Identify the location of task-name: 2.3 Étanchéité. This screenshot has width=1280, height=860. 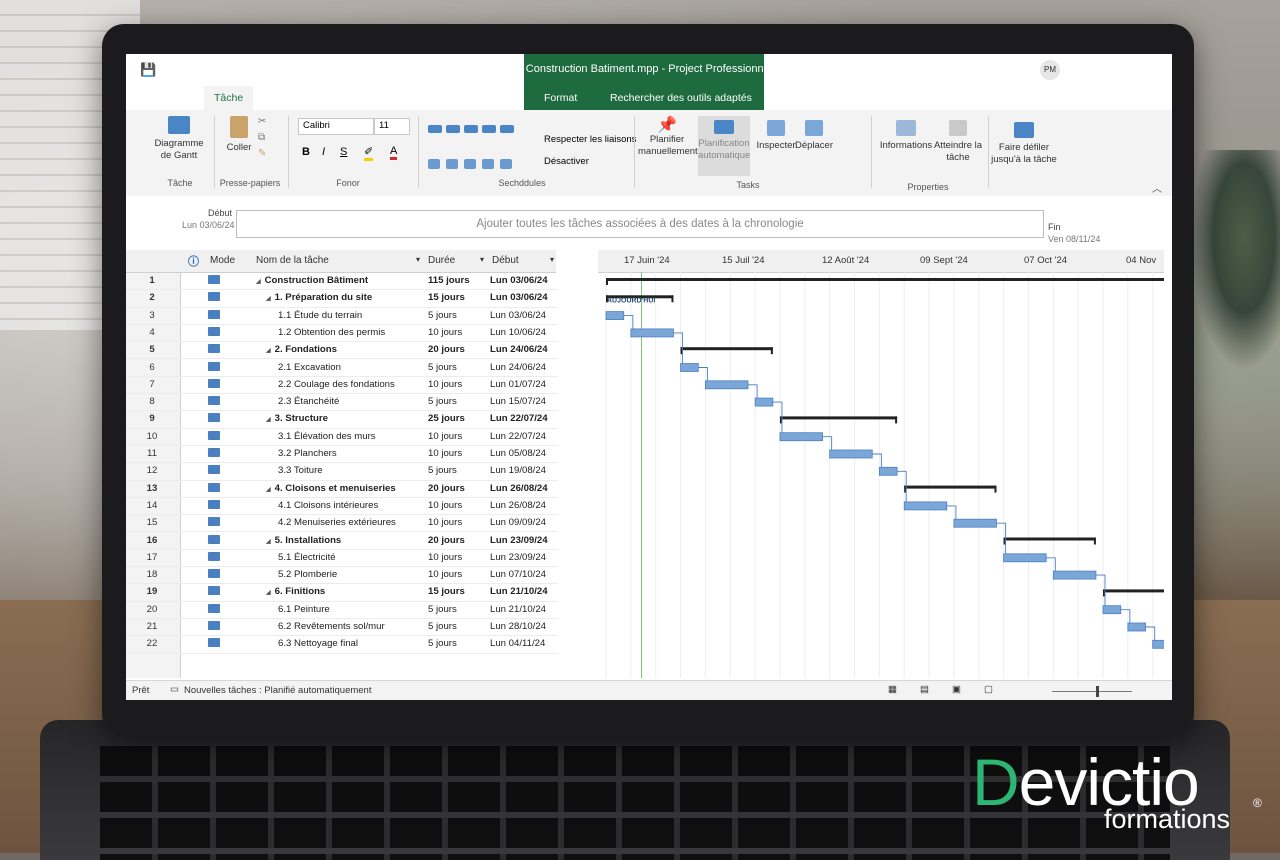
(308, 401).